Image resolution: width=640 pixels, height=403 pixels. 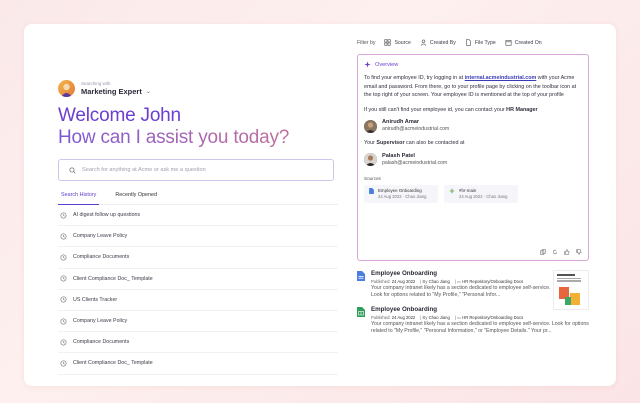 I want to click on filter-source-label: Source, so click(x=402, y=42).